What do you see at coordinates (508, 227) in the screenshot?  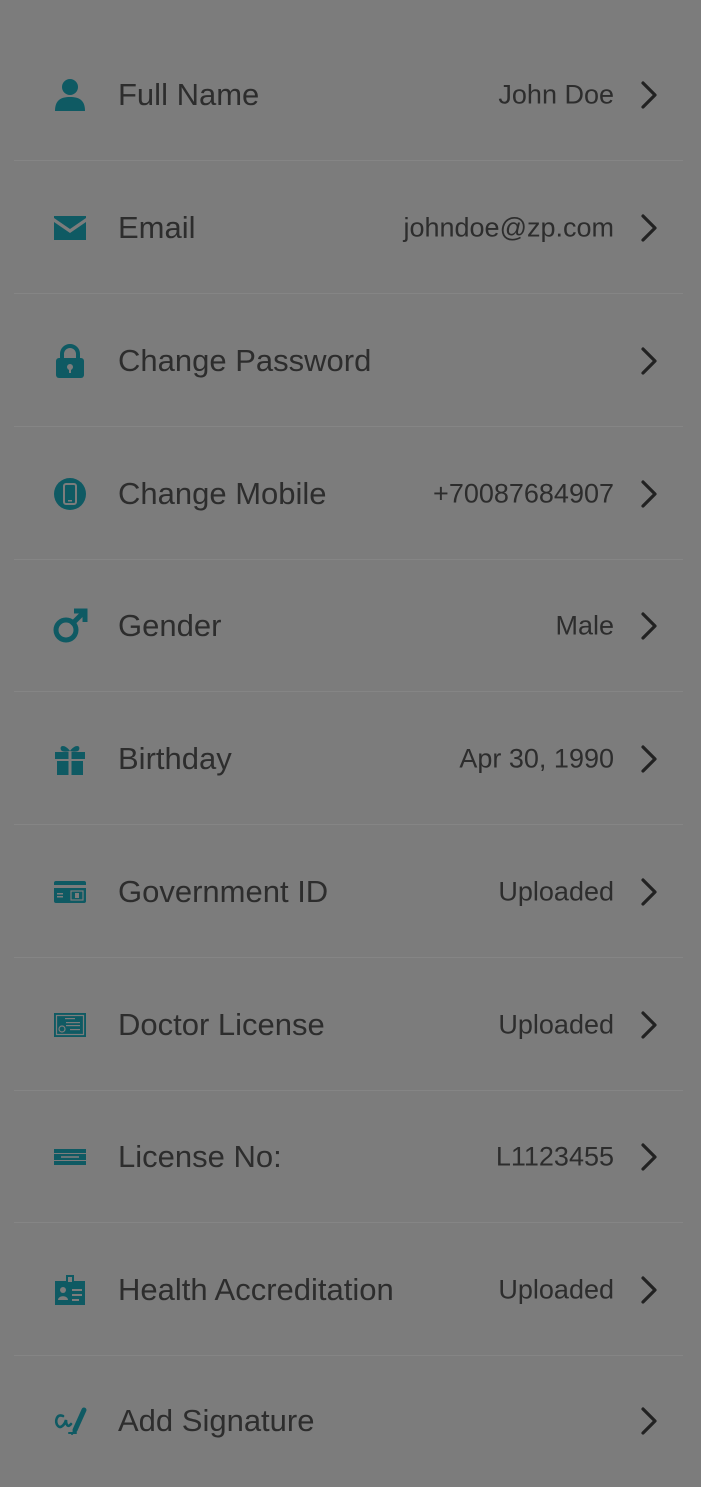 I see `row-value: johndoe@zp.com` at bounding box center [508, 227].